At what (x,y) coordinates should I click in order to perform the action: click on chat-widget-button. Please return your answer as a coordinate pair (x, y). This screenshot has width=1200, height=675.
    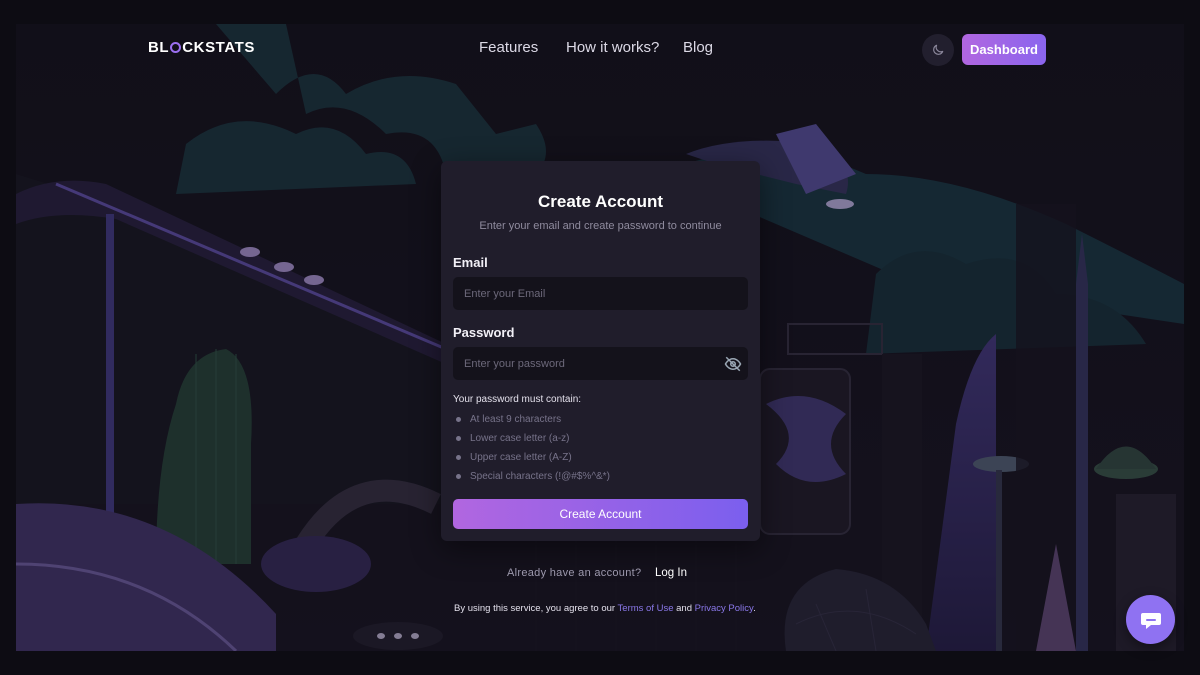
    Looking at the image, I should click on (1150, 619).